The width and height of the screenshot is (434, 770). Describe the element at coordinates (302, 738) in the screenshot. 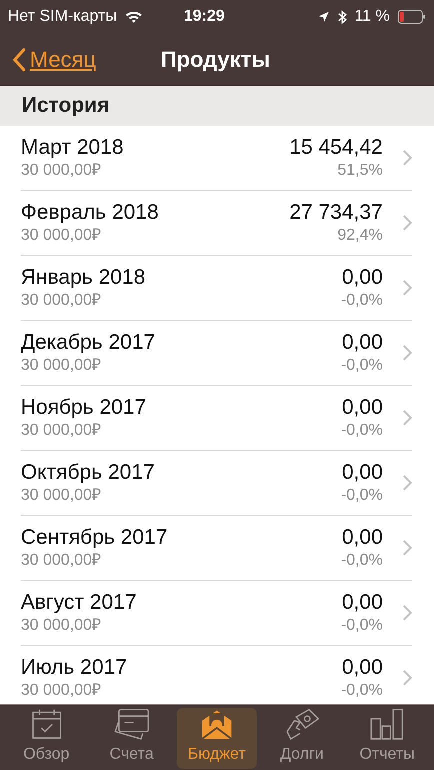

I see `tab: Долги` at that location.